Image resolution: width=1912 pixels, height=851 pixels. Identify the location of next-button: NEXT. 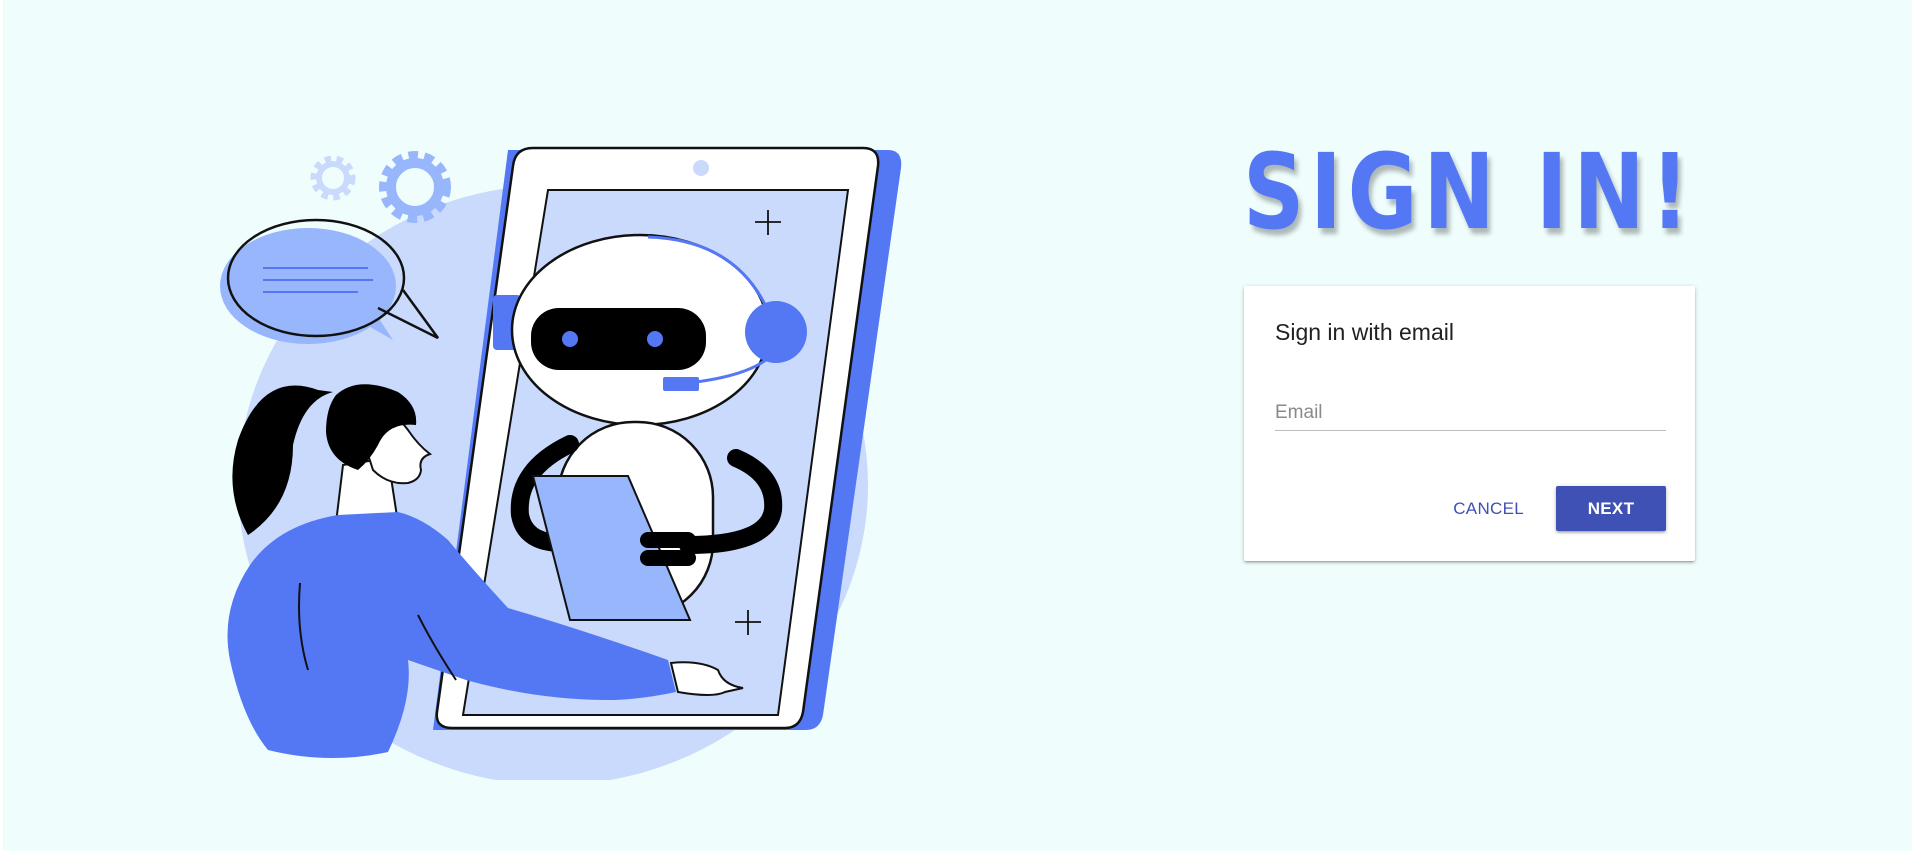
(1611, 508).